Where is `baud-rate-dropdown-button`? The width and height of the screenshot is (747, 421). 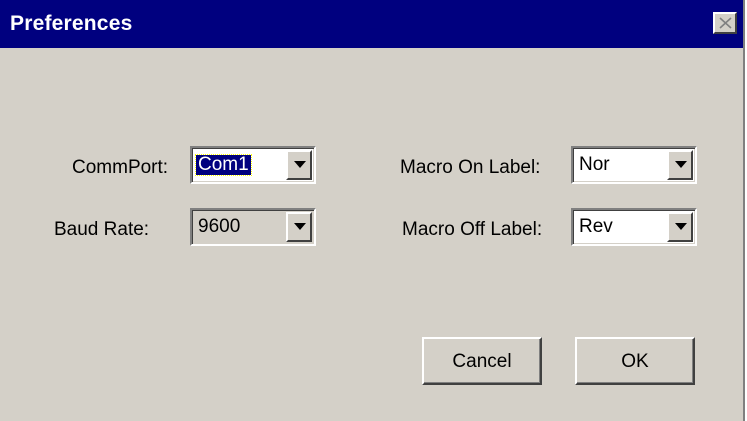 baud-rate-dropdown-button is located at coordinates (299, 227).